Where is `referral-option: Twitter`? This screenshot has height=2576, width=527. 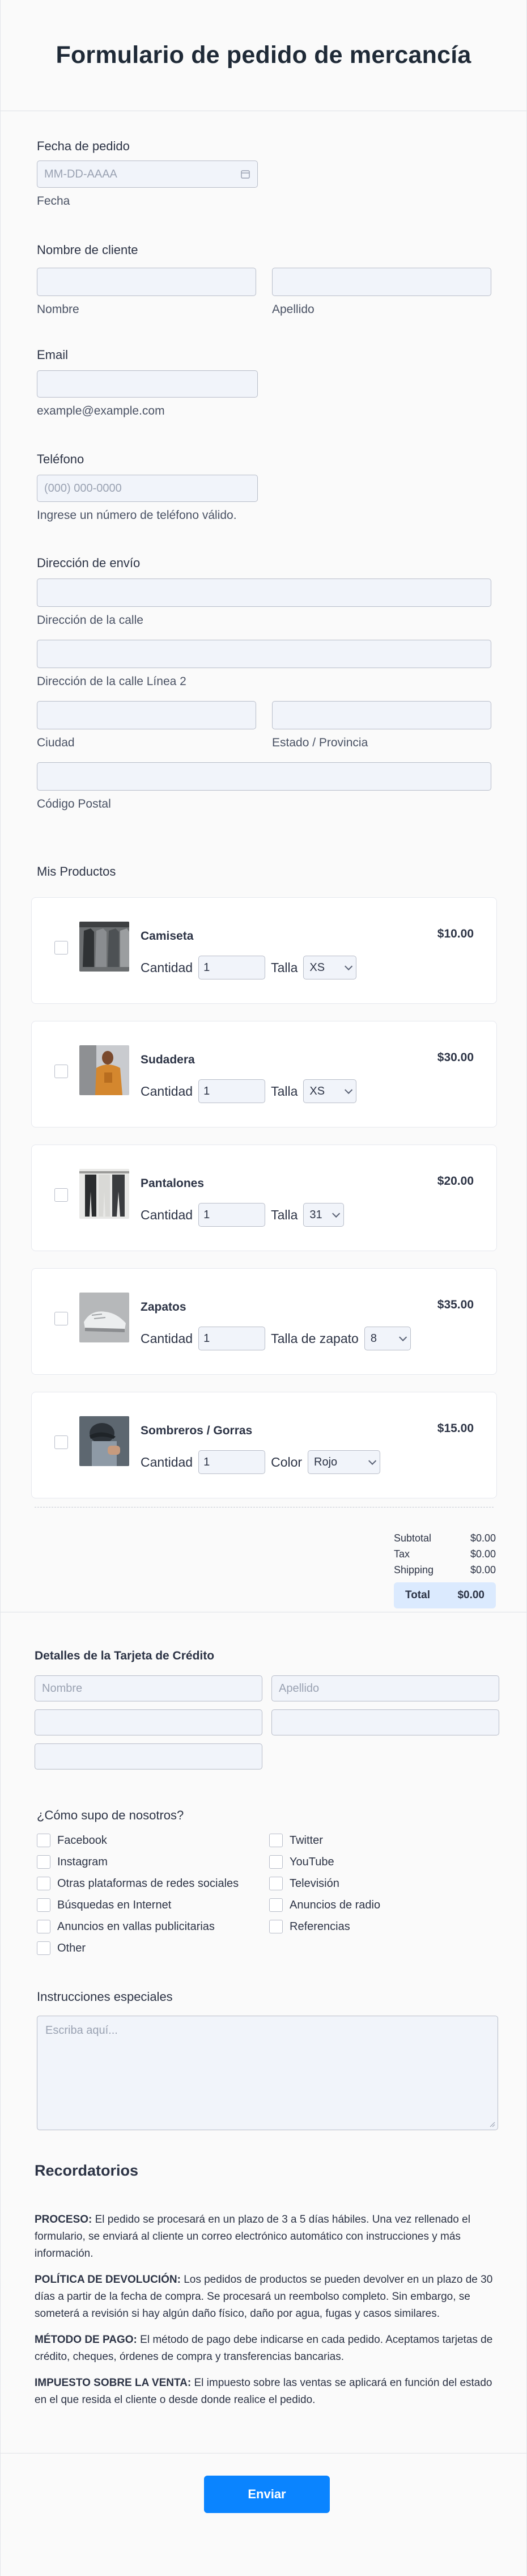
referral-option: Twitter is located at coordinates (382, 1840).